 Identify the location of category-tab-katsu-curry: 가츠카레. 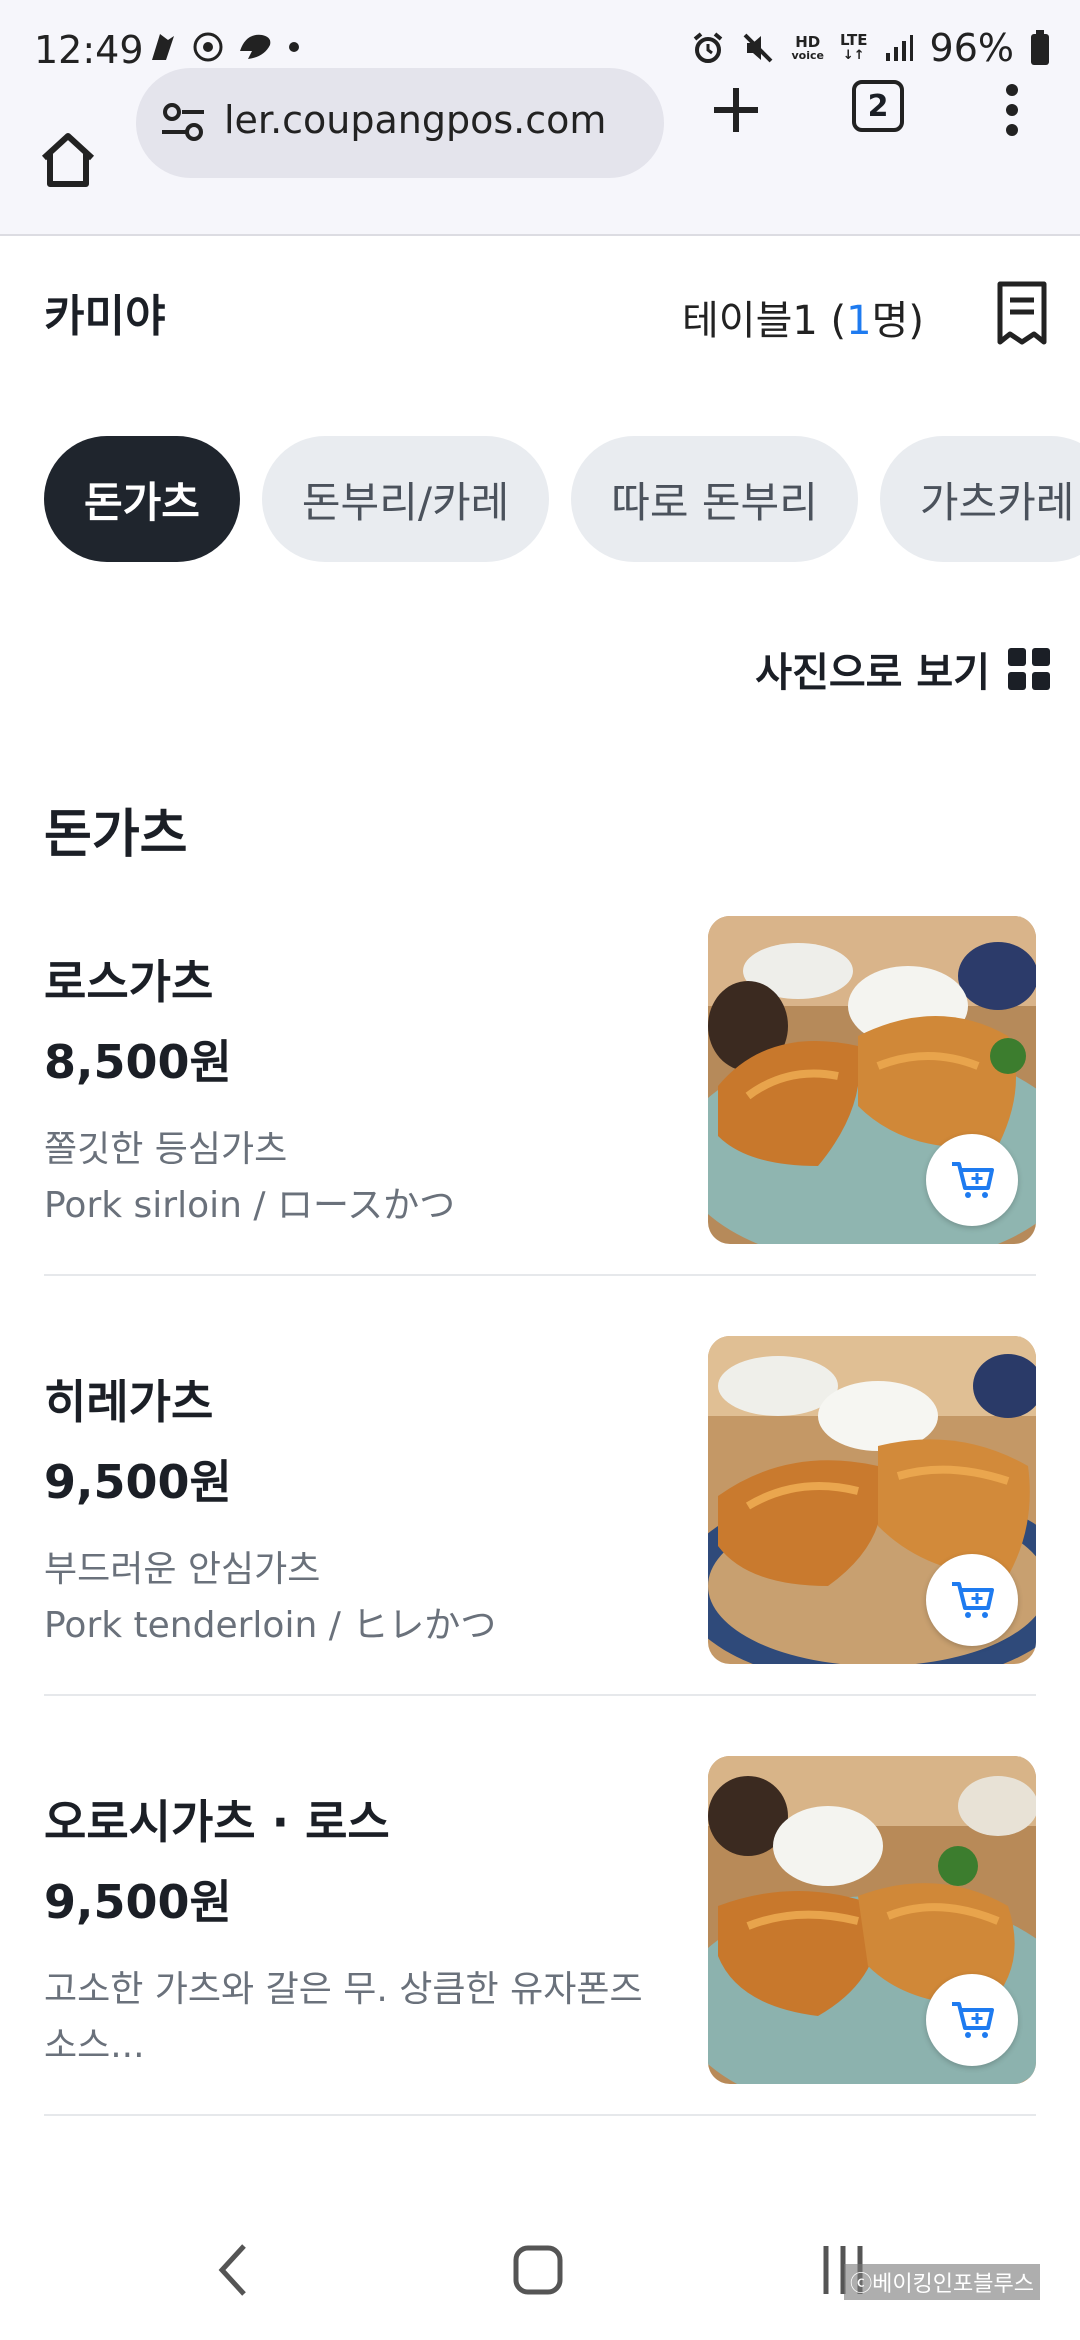
(979, 499).